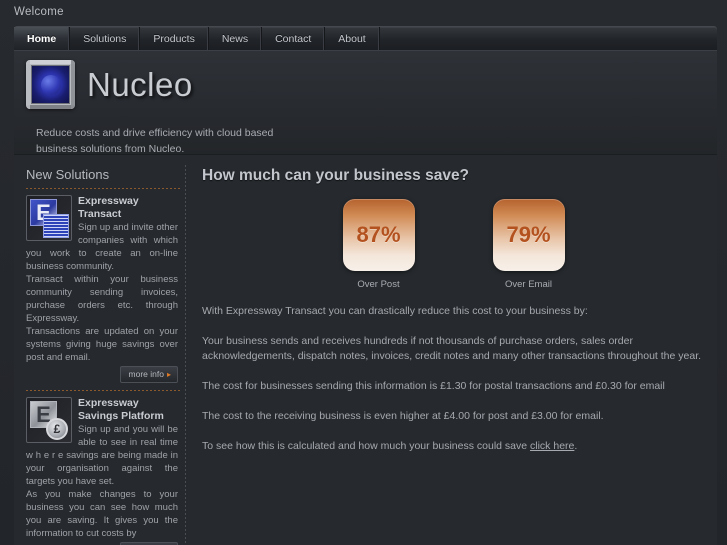 Image resolution: width=727 pixels, height=545 pixels. I want to click on arrow-right-icon: ▸, so click(168, 374).